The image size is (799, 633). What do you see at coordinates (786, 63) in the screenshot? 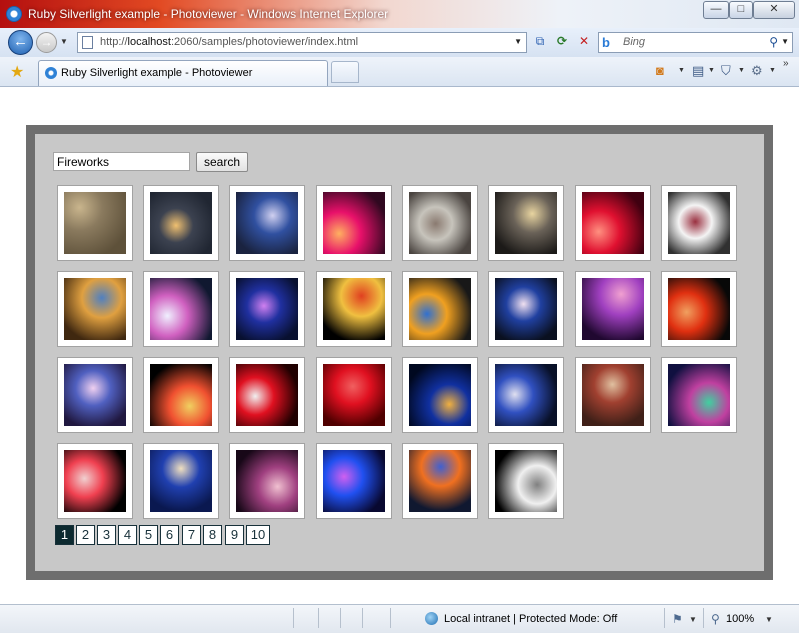
I see `more-commands-icon: »` at bounding box center [786, 63].